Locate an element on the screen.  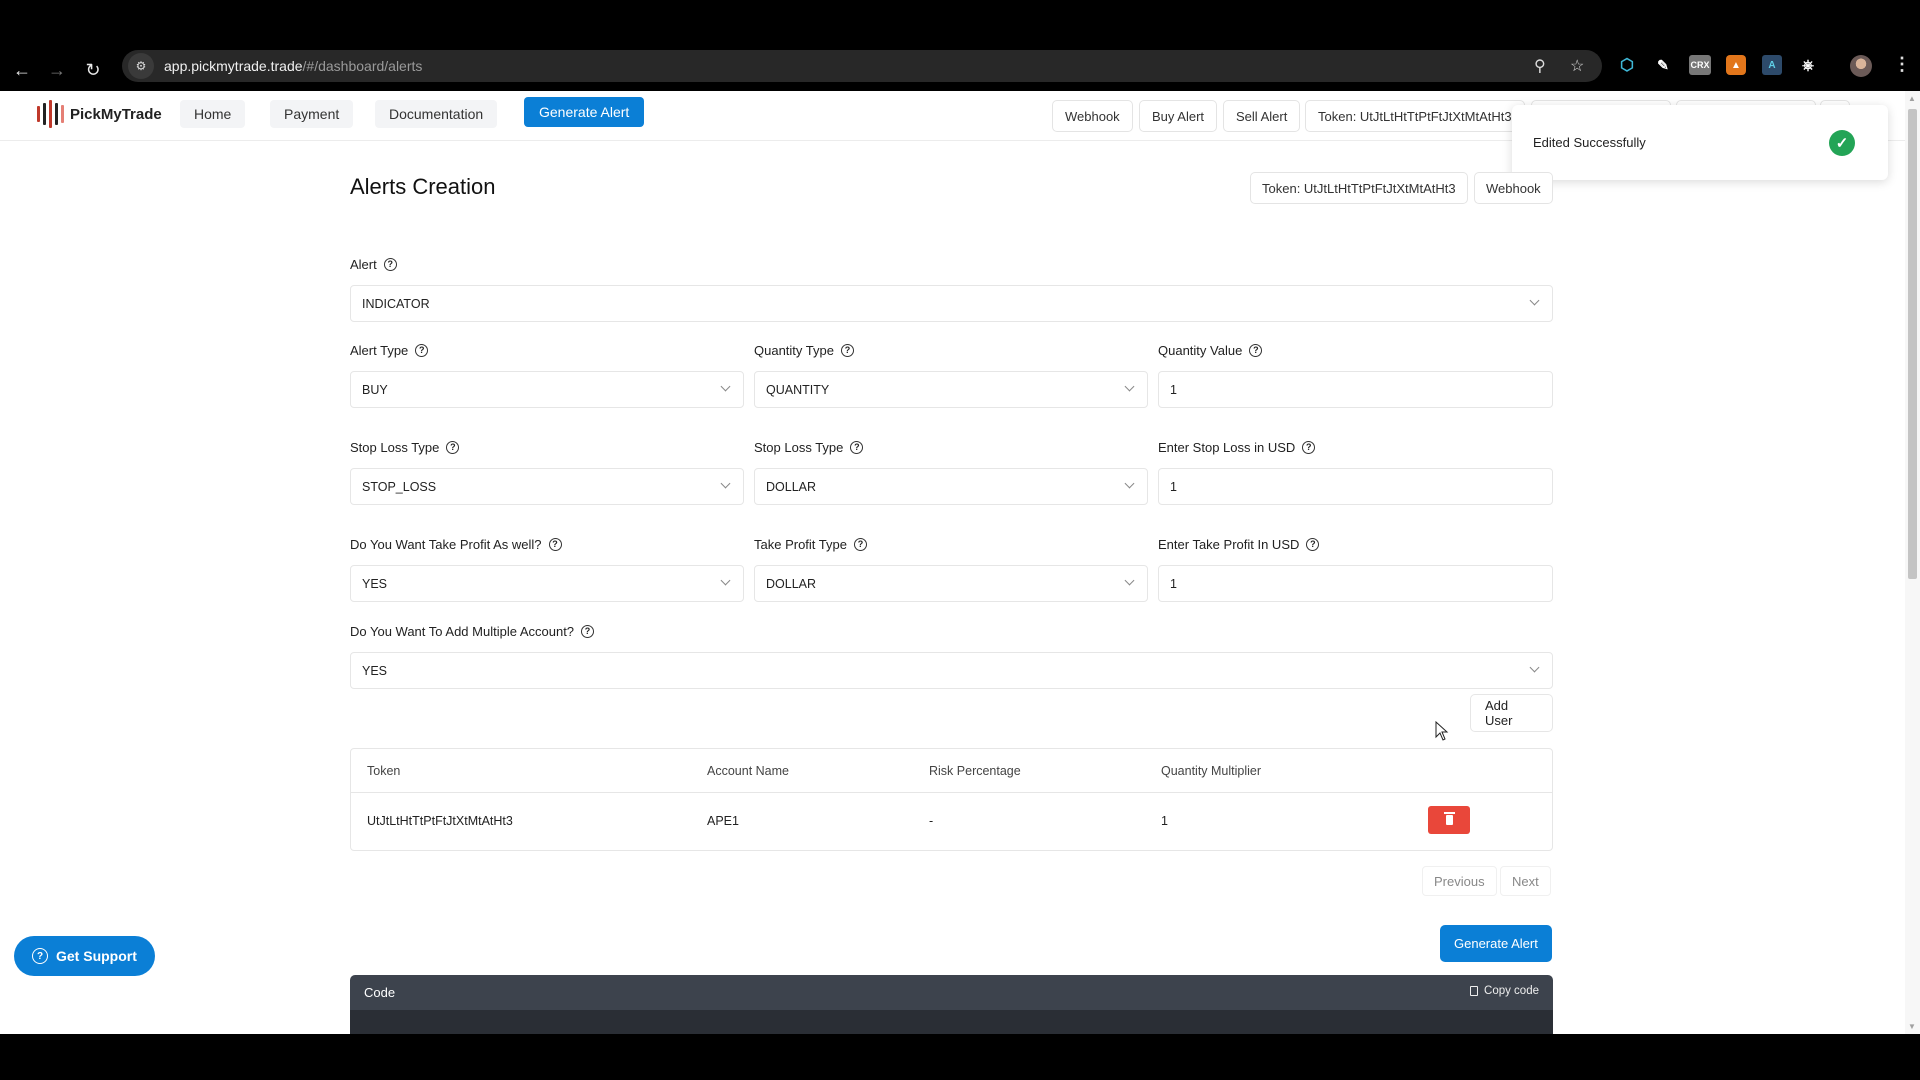
url-host: app.pickmytrade.trade is located at coordinates (233, 66).